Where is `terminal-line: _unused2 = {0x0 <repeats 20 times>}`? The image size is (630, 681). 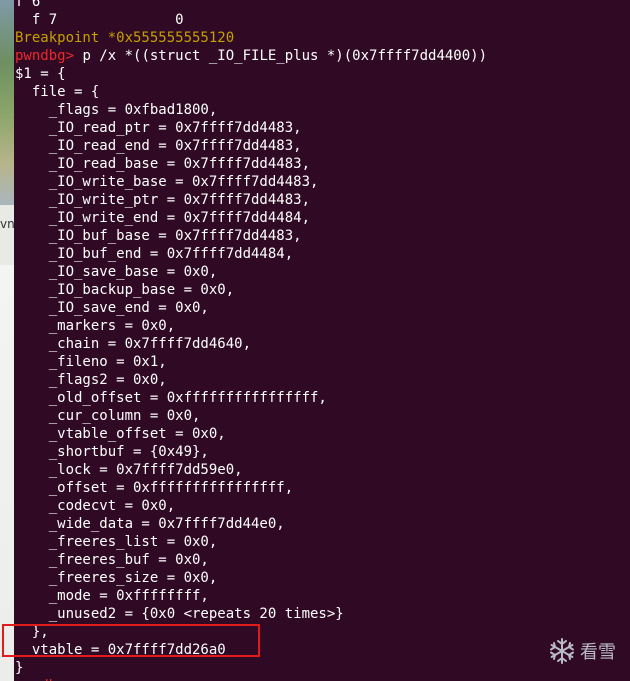 terminal-line: _unused2 = {0x0 <repeats 20 times>} is located at coordinates (179, 614).